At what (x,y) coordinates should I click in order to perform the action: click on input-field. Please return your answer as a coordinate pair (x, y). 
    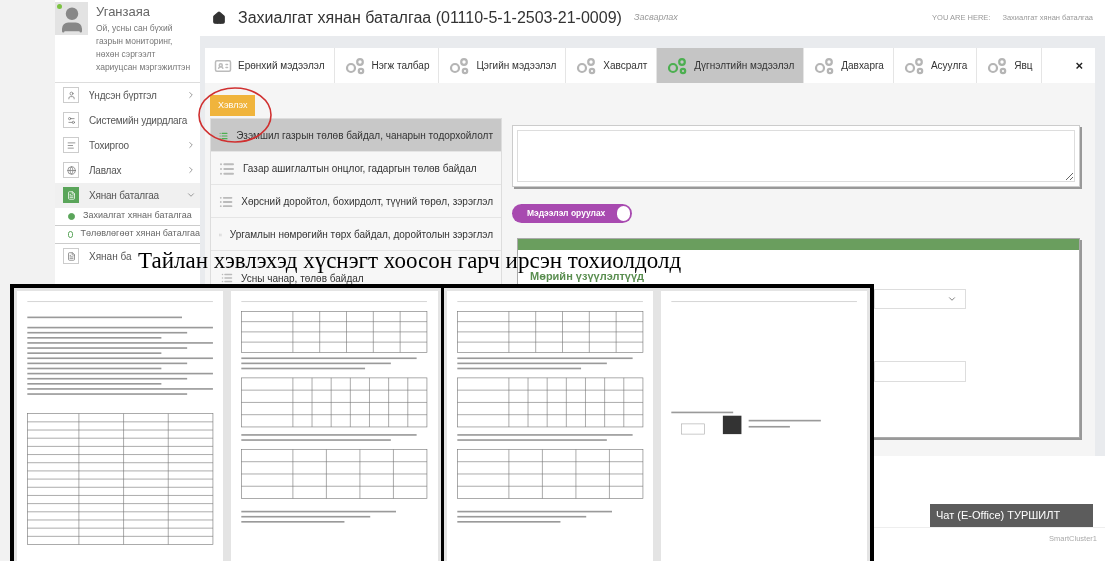
    Looking at the image, I should click on (920, 371).